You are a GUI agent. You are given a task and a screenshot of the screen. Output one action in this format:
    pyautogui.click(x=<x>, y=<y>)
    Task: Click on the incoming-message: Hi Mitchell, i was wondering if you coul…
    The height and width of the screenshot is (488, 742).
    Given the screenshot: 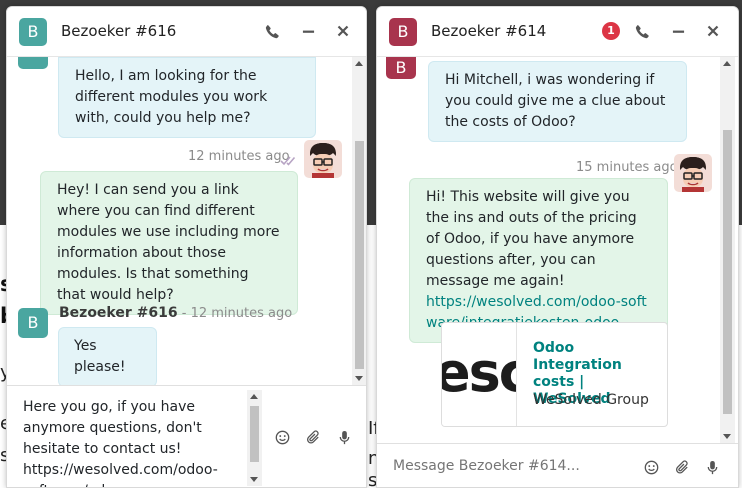 What is the action you would take?
    pyautogui.click(x=557, y=101)
    